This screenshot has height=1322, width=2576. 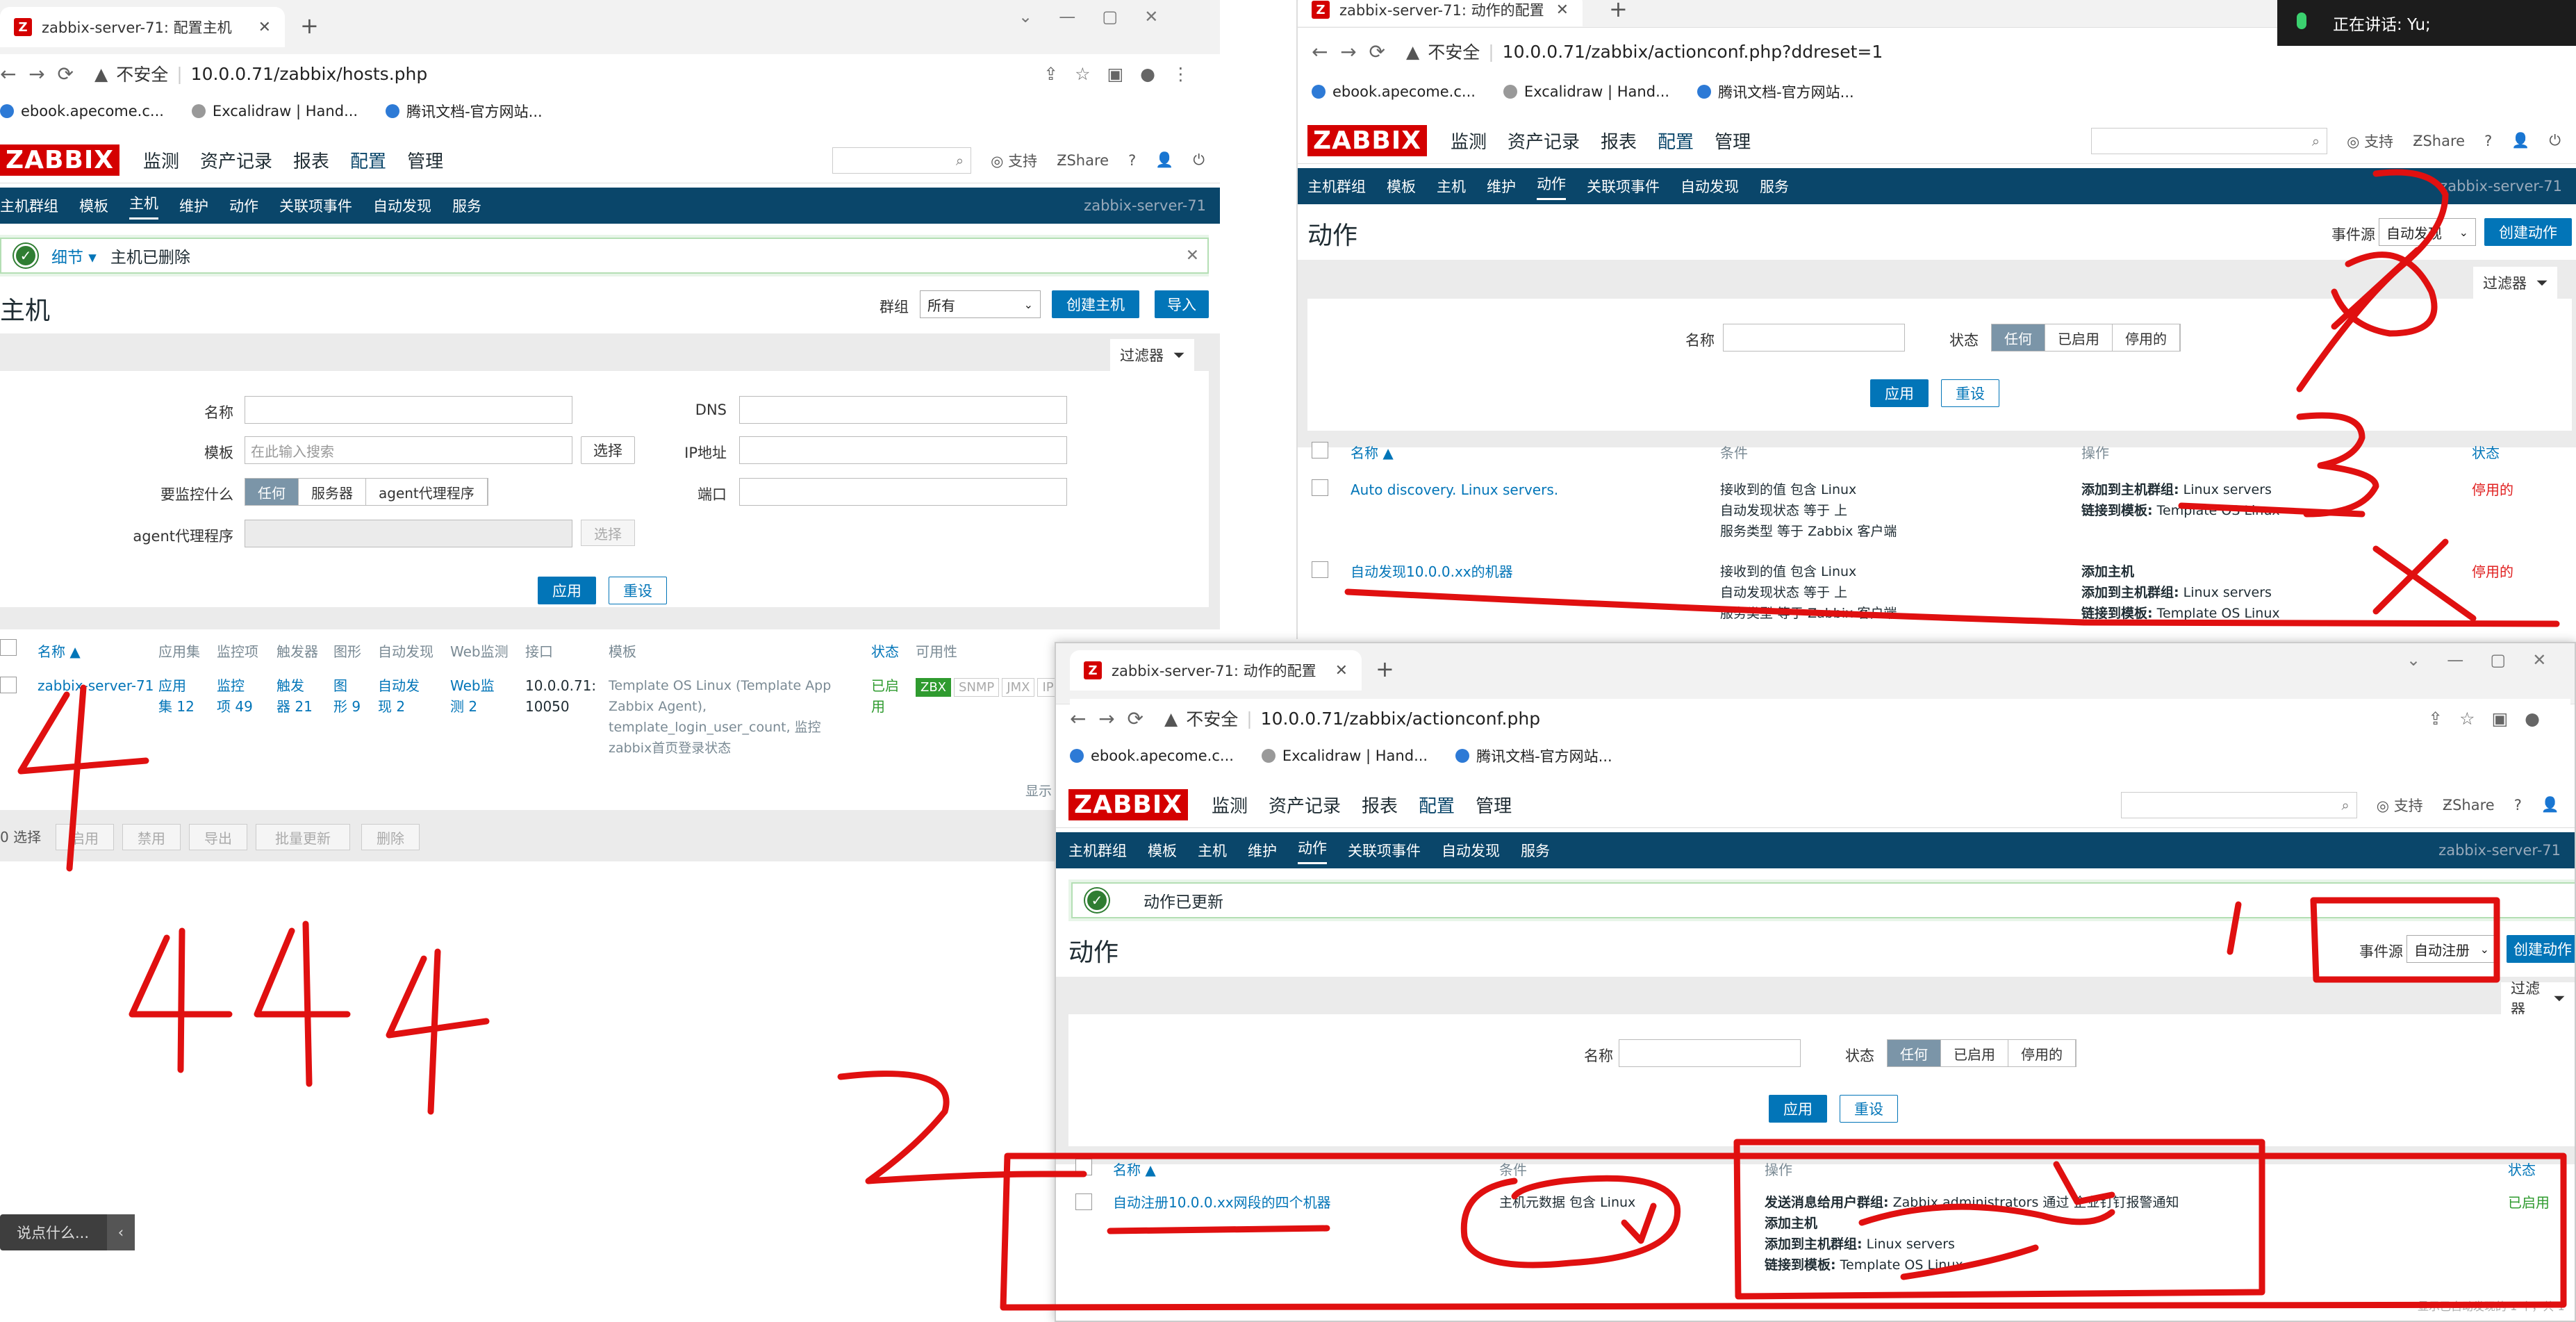 What do you see at coordinates (1222, 1203) in the screenshot?
I see `action-name-link: 自动注册10.0.0.xx网段的四个机器` at bounding box center [1222, 1203].